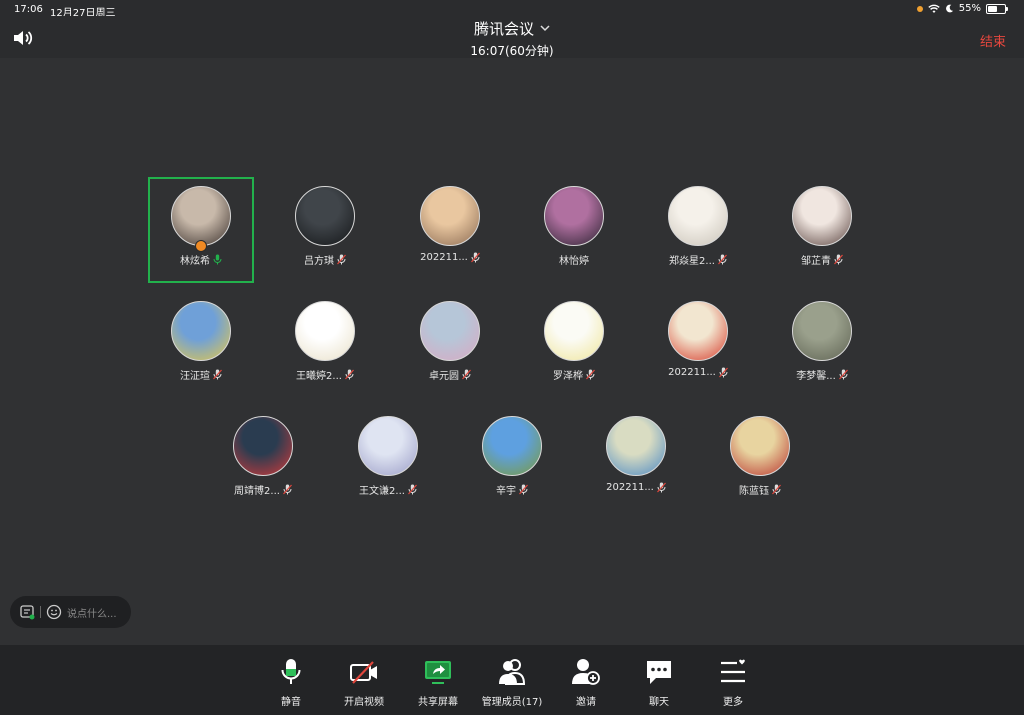 Image resolution: width=1024 pixels, height=715 pixels. I want to click on participant-name-row: 汪泟瑄, so click(201, 374).